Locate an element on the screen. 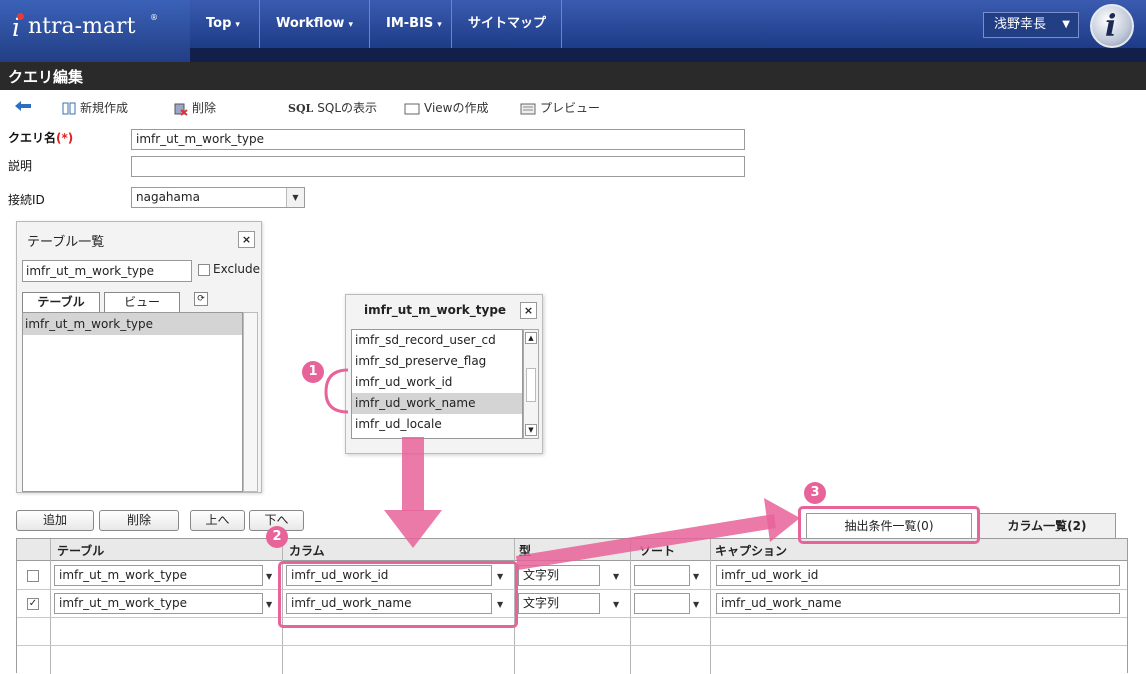  scroll-down-icon: ▼ is located at coordinates (531, 430).